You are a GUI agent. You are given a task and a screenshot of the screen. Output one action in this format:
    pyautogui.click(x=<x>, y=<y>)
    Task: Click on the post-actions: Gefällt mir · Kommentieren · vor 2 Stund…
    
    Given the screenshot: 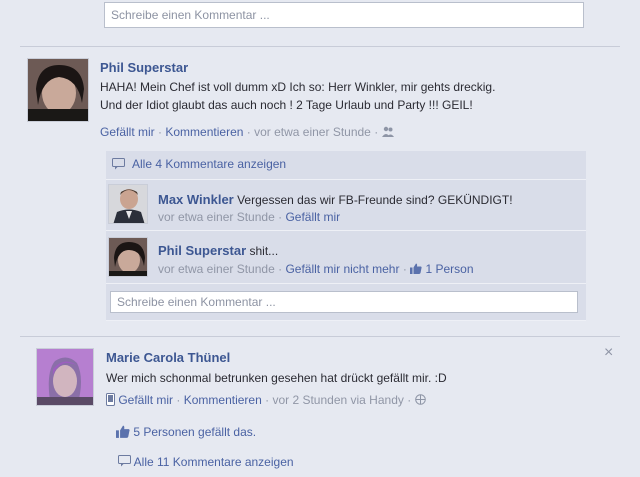 What is the action you would take?
    pyautogui.click(x=266, y=401)
    